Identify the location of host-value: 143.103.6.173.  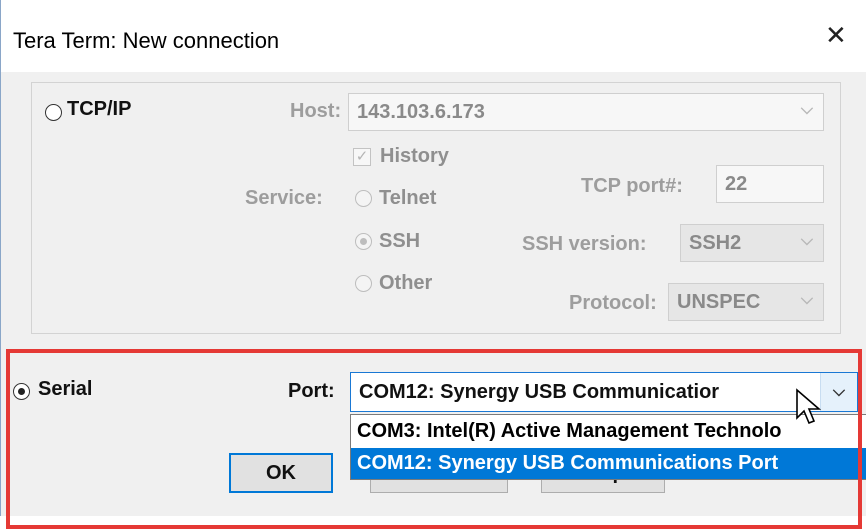
(421, 112).